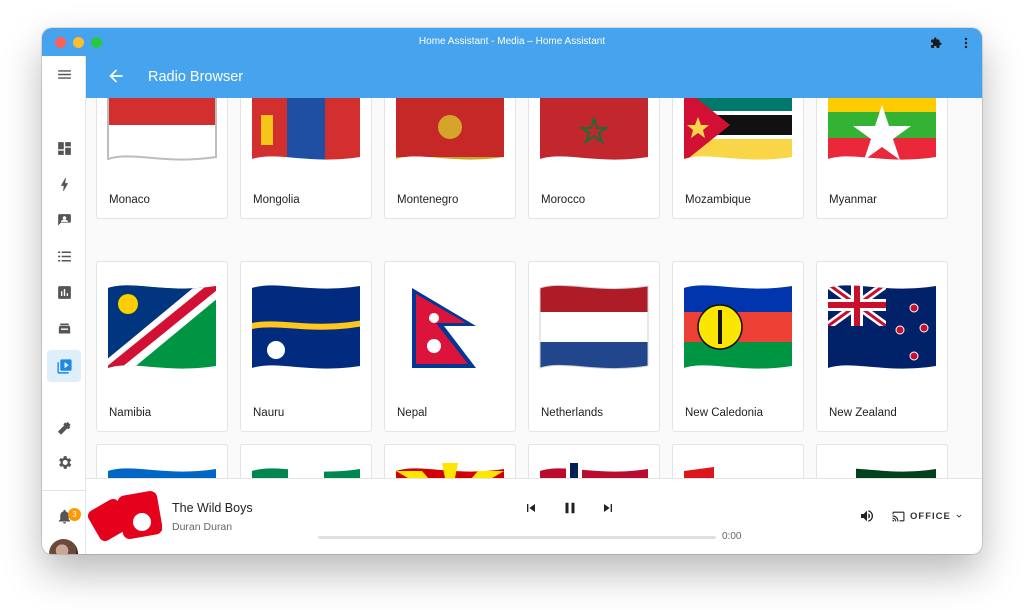 Image resolution: width=1024 pixels, height=610 pixels. I want to click on developer-tools-icon, so click(64, 426).